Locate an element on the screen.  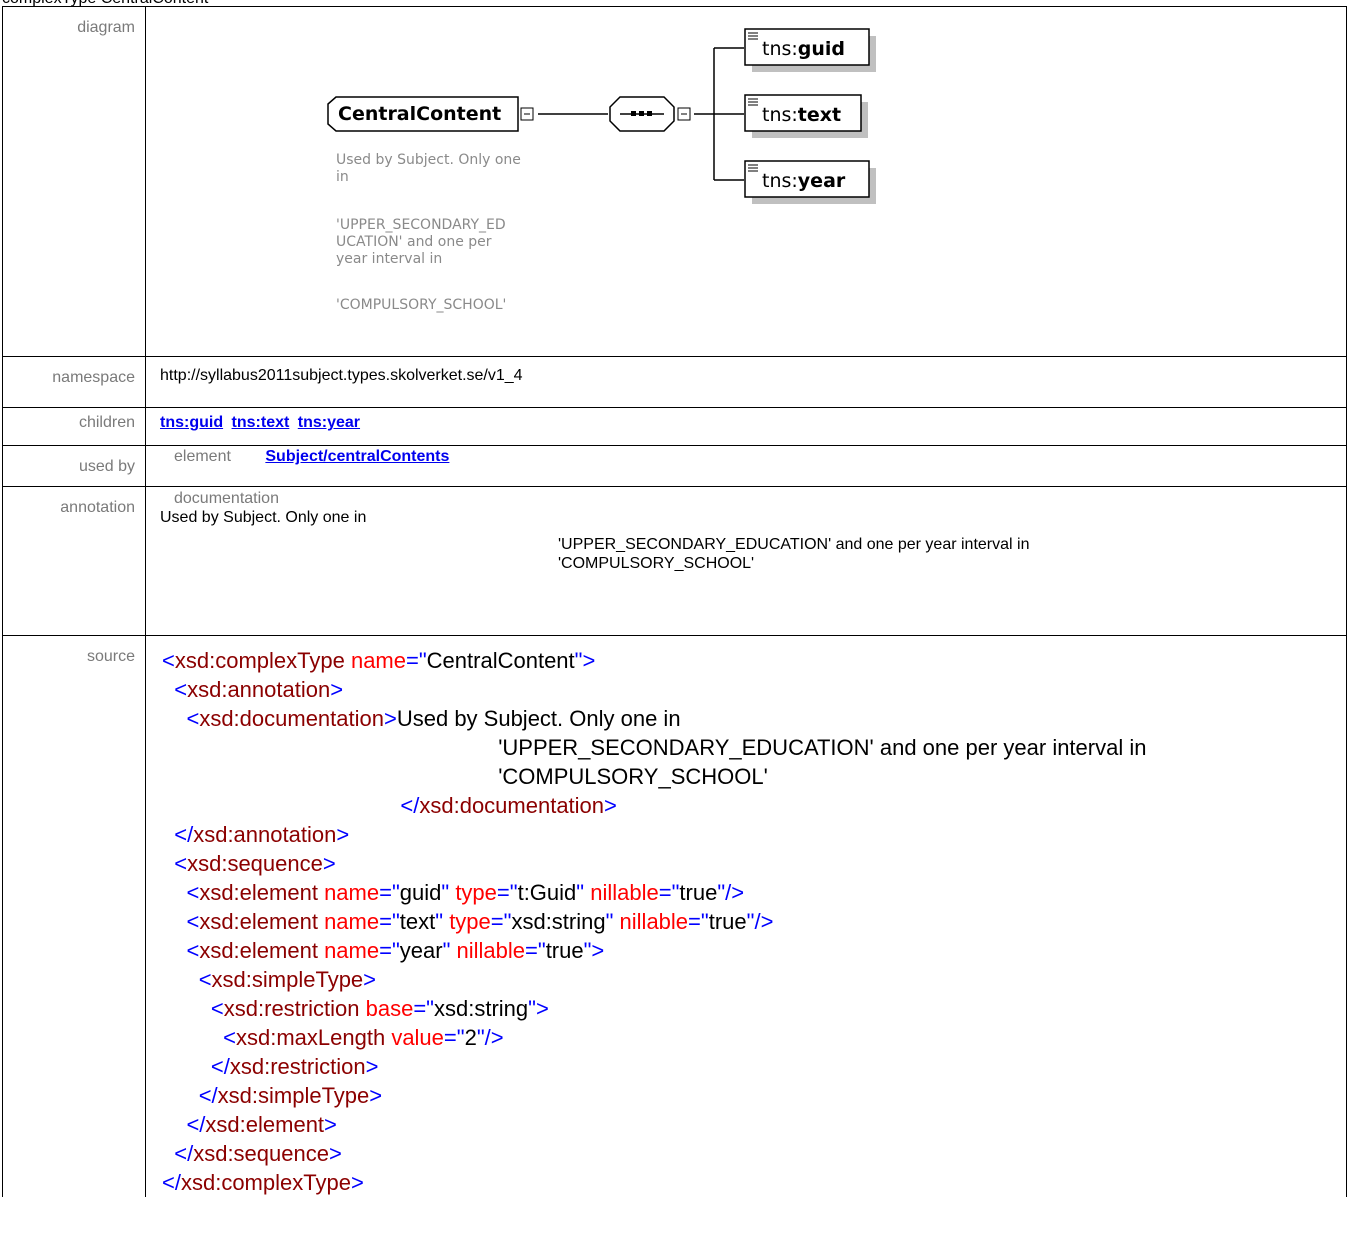
used-by-row: used by element Subject/centralContents is located at coordinates (674, 466).